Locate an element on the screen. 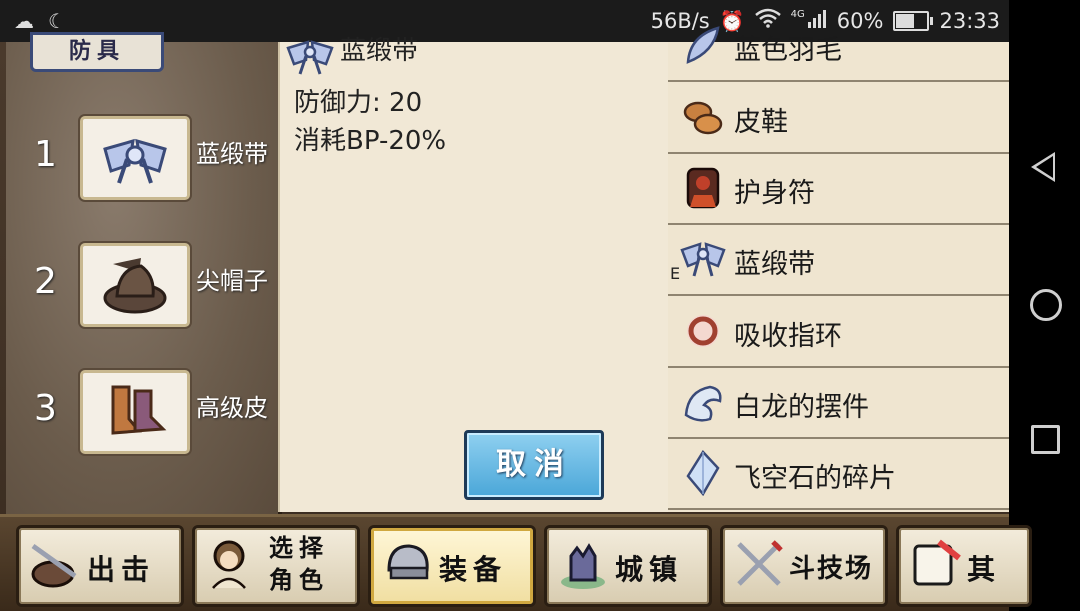 This screenshot has width=1080, height=611. list-item: 皮鞋 is located at coordinates (838, 118).